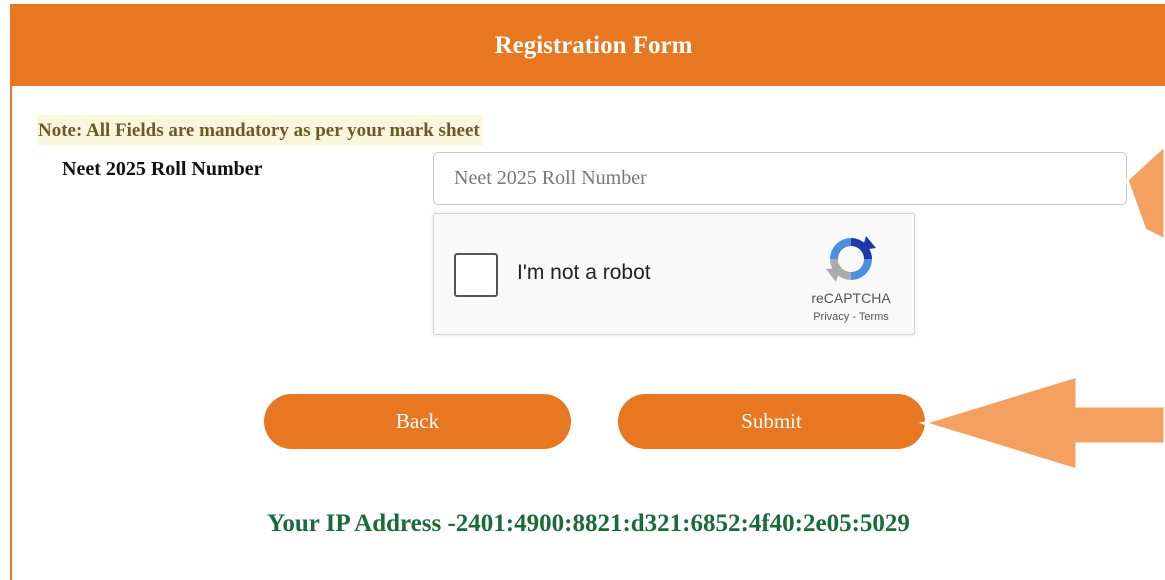 The image size is (1165, 580). What do you see at coordinates (851, 317) in the screenshot?
I see `recaptcha-links: Privacy - Terms` at bounding box center [851, 317].